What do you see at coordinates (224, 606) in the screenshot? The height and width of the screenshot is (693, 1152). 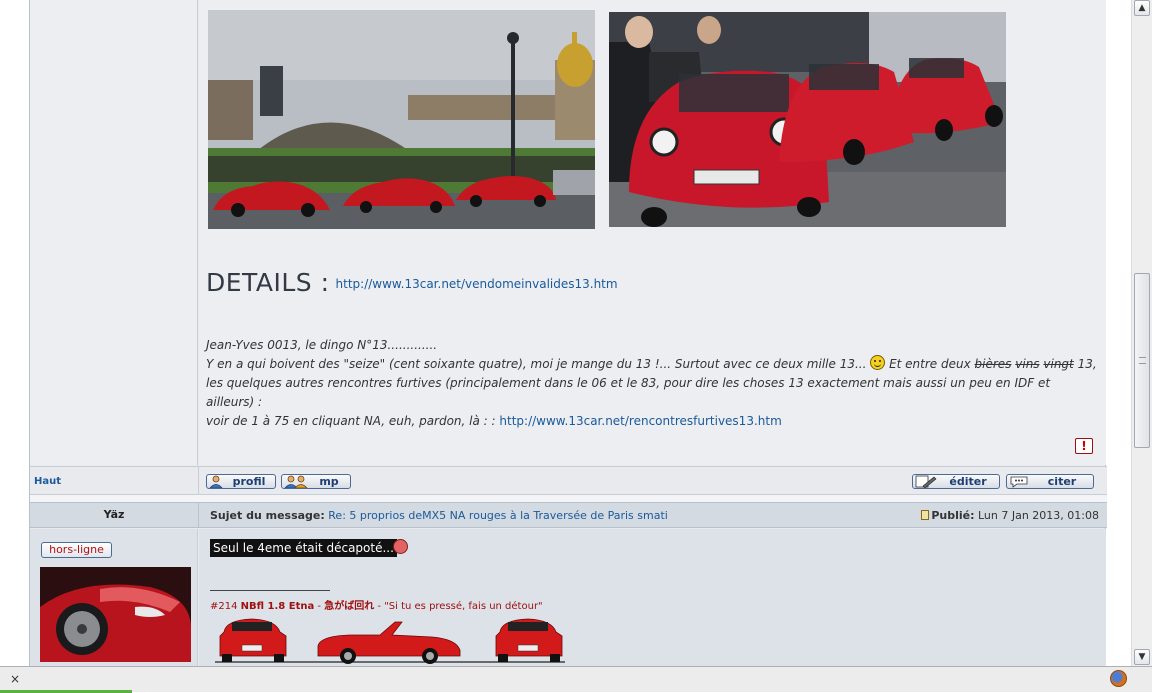 I see `sig-number: #214` at bounding box center [224, 606].